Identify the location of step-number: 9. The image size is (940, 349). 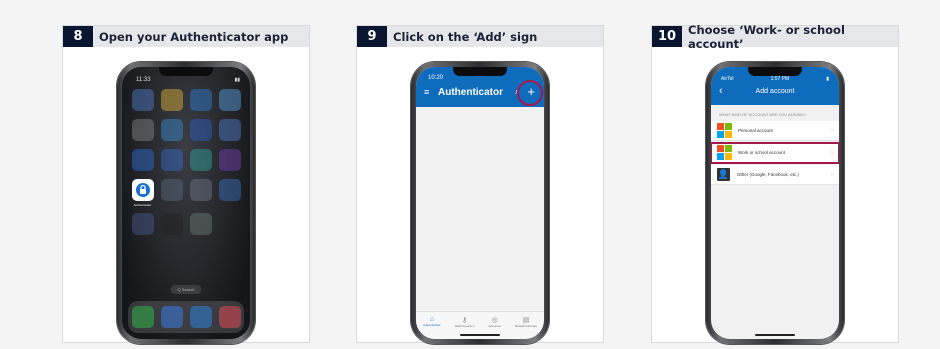
(372, 36).